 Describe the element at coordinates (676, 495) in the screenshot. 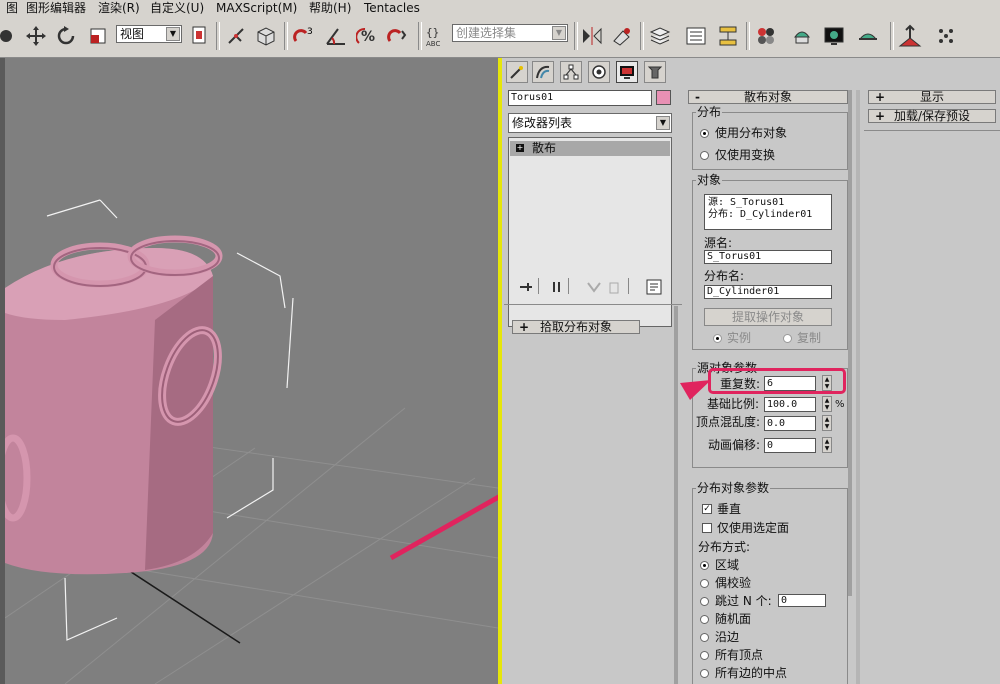

I see `left-scroll-track` at that location.